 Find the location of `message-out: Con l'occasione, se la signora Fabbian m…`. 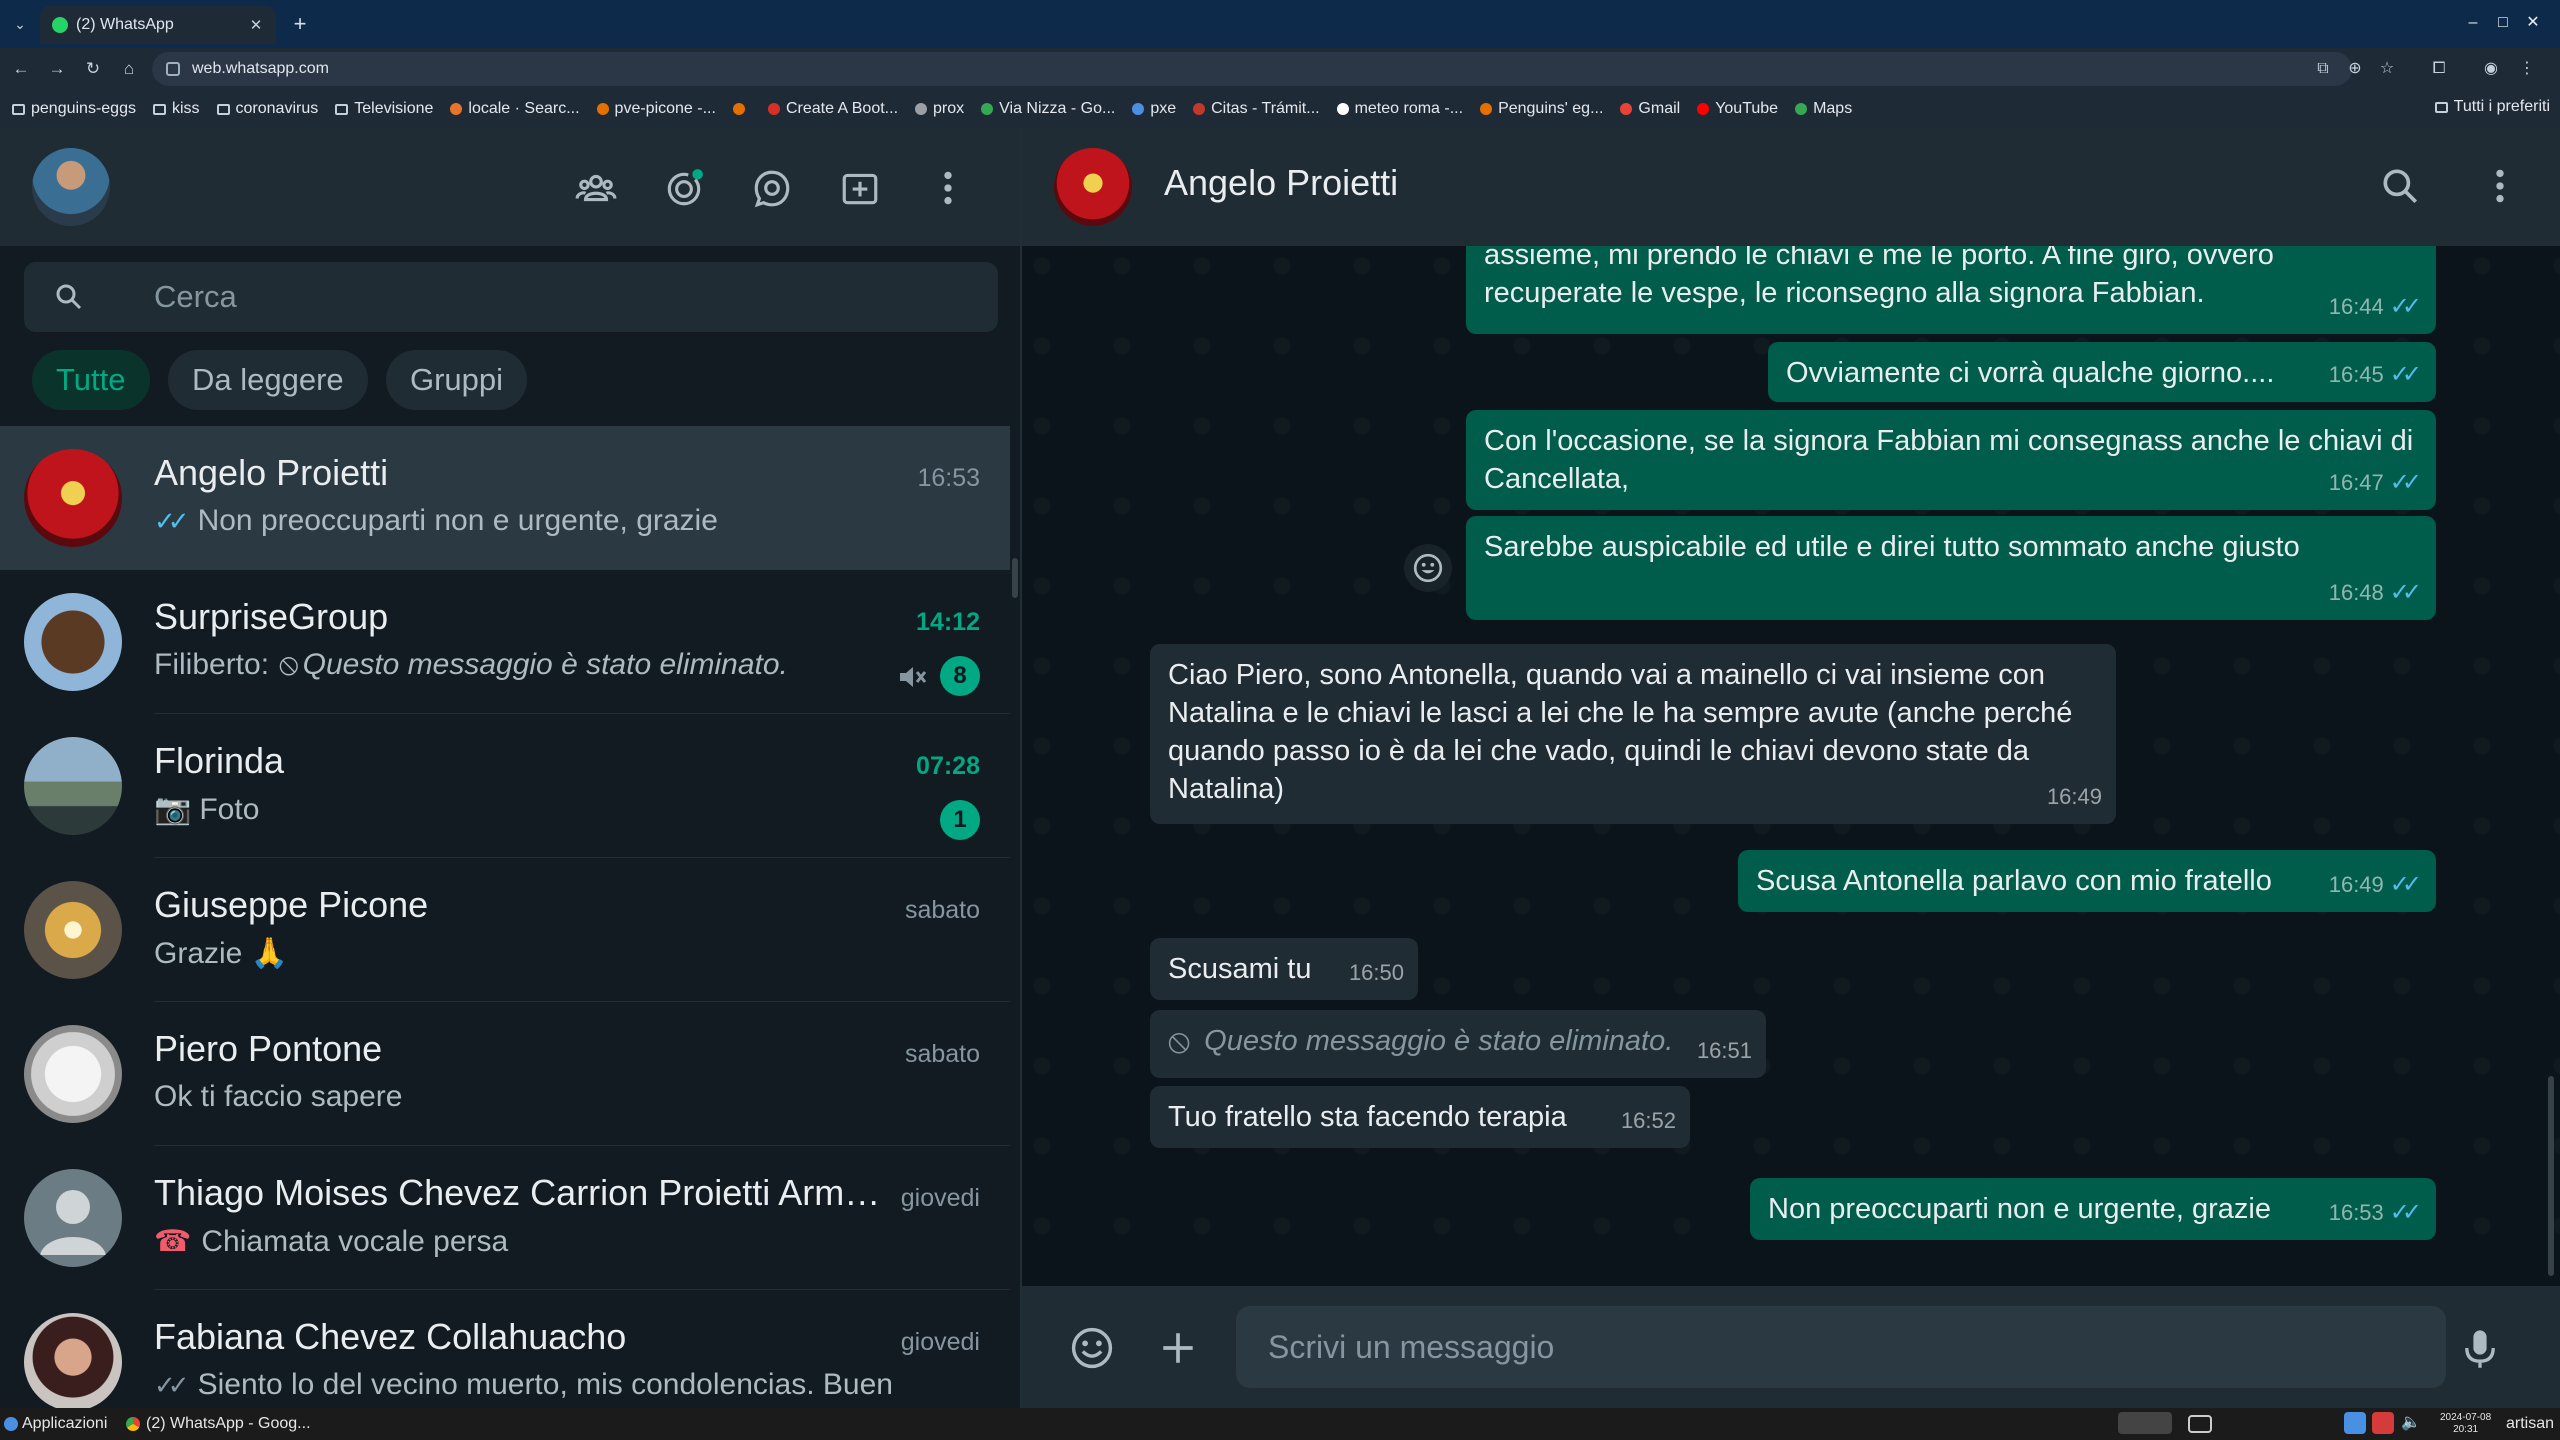

message-out: Con l'occasione, se la signora Fabbian m… is located at coordinates (1951, 460).